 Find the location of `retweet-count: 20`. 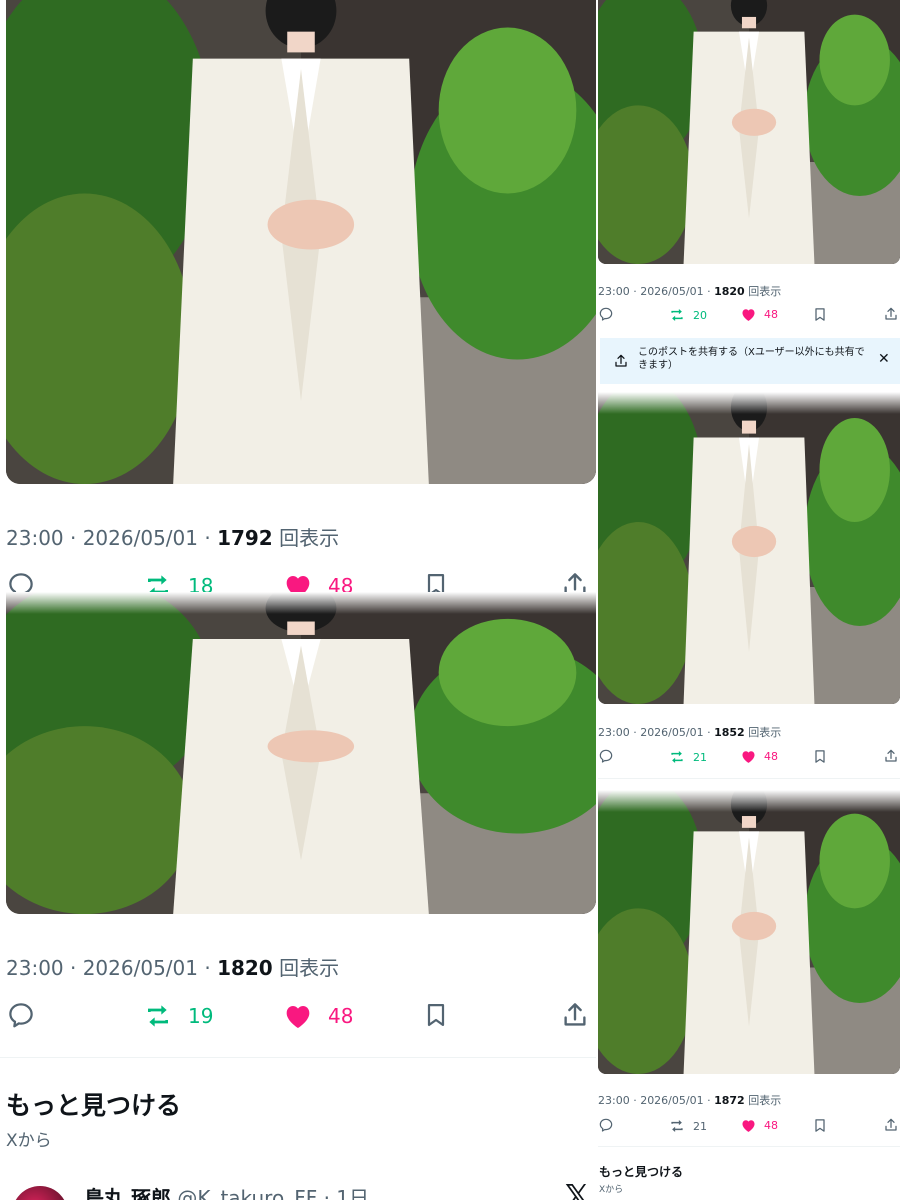

retweet-count: 20 is located at coordinates (700, 315).